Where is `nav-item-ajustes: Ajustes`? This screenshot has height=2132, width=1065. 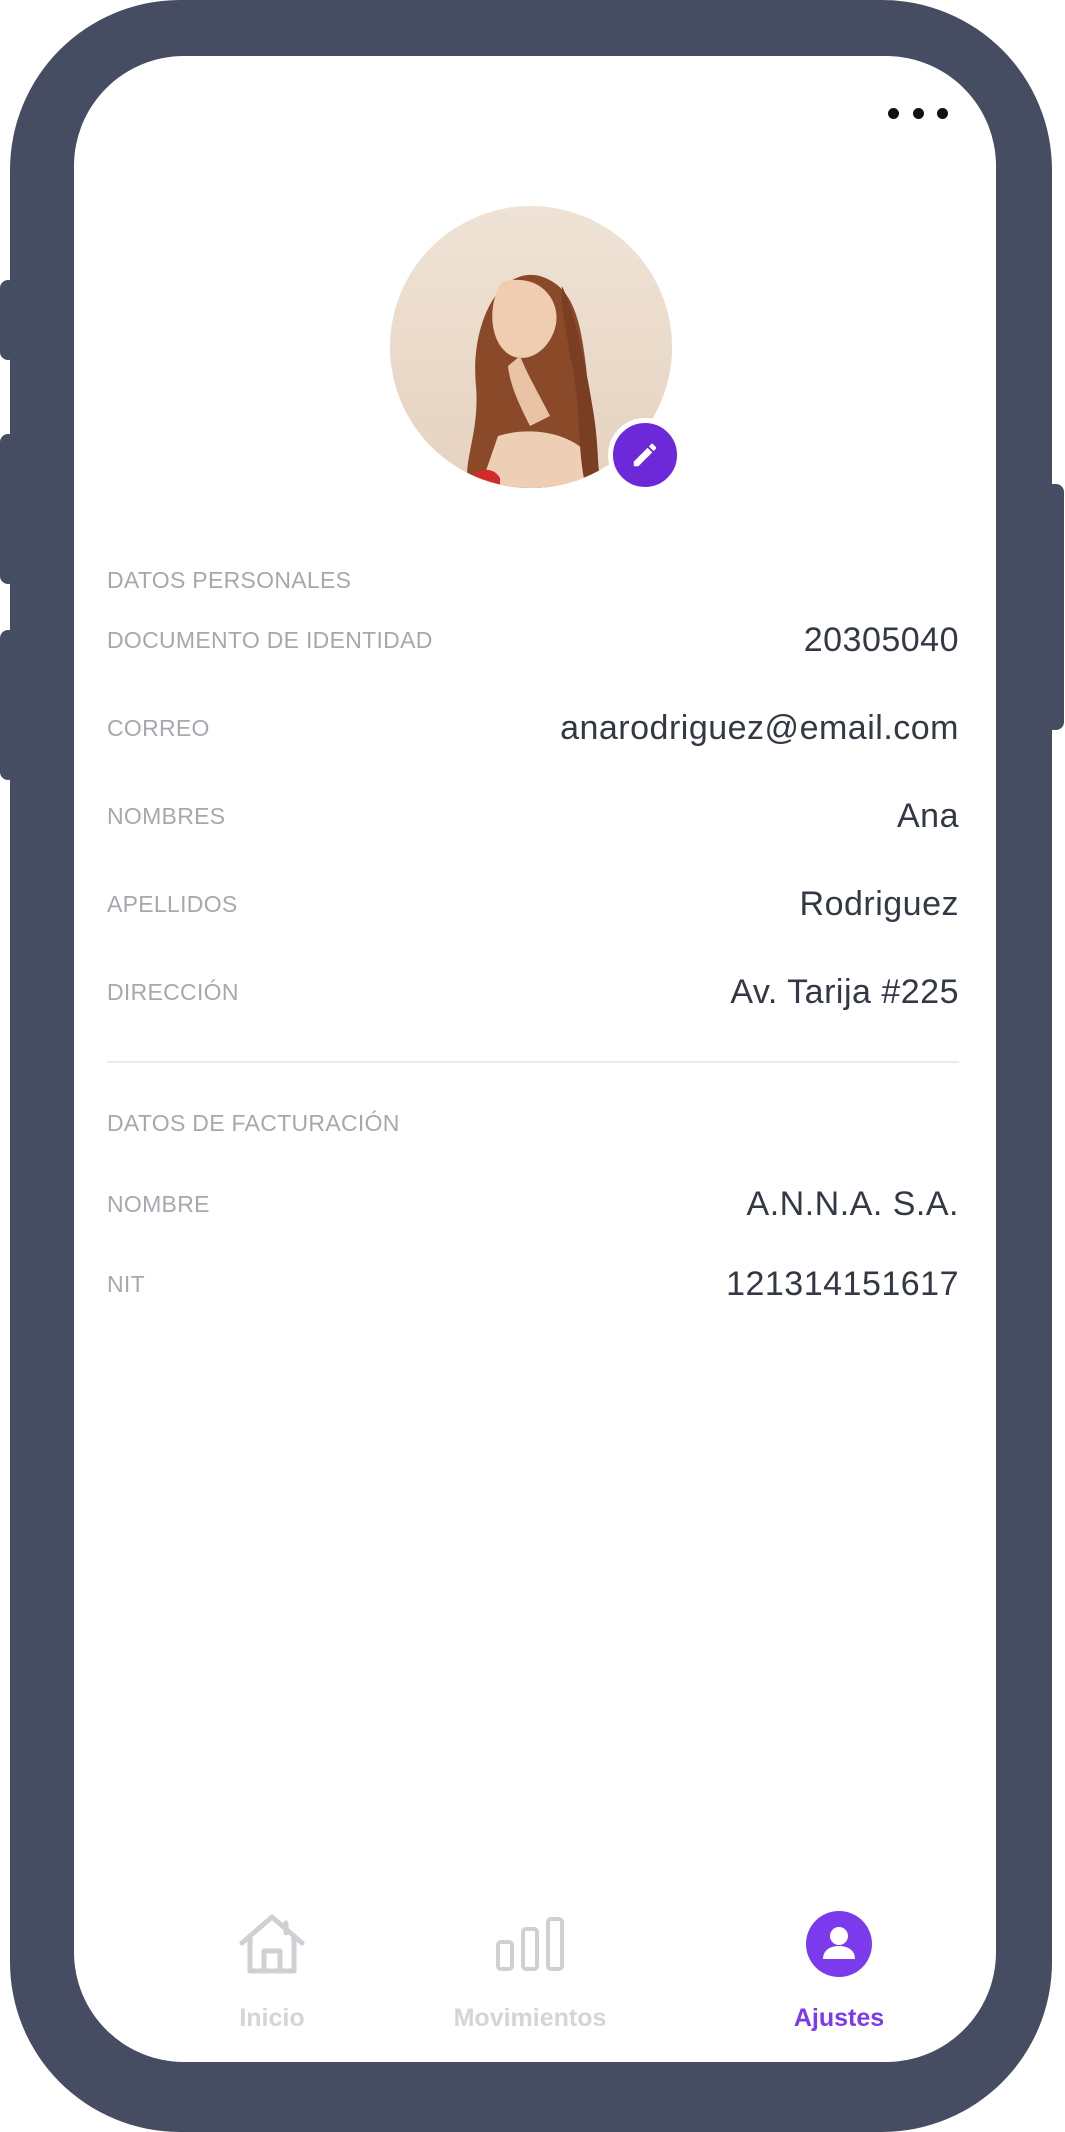
nav-item-ajustes: Ajustes is located at coordinates (839, 1968).